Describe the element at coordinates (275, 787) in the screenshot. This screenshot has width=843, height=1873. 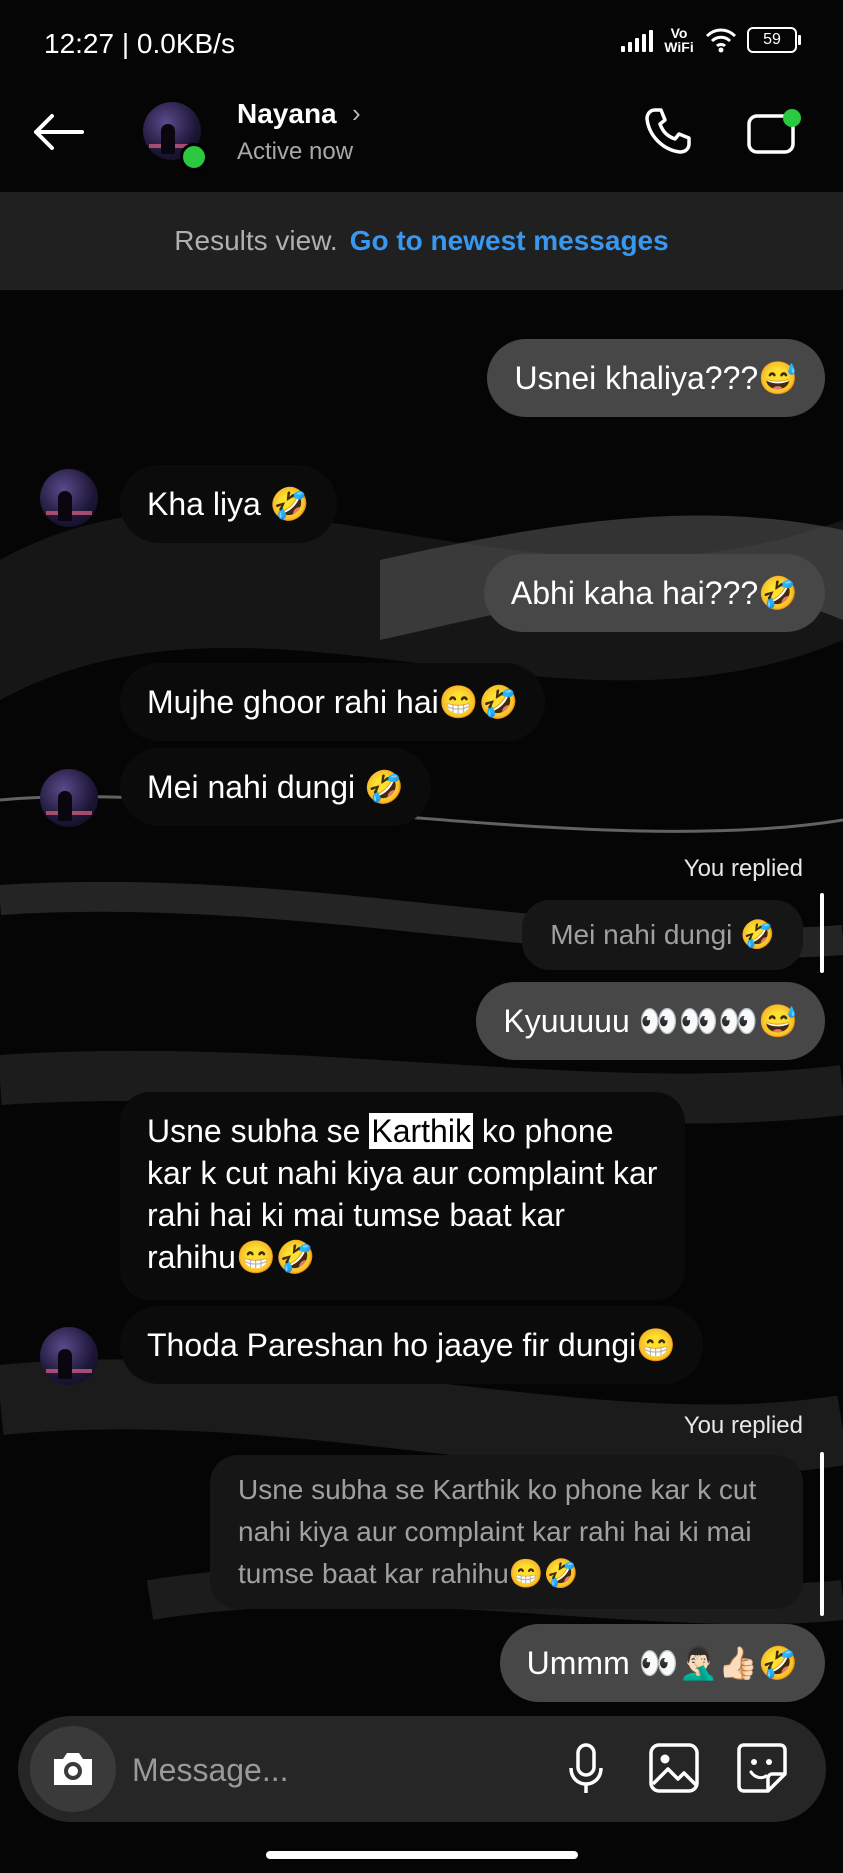
I see `message-received: Mei nahi dungi 🤣` at that location.